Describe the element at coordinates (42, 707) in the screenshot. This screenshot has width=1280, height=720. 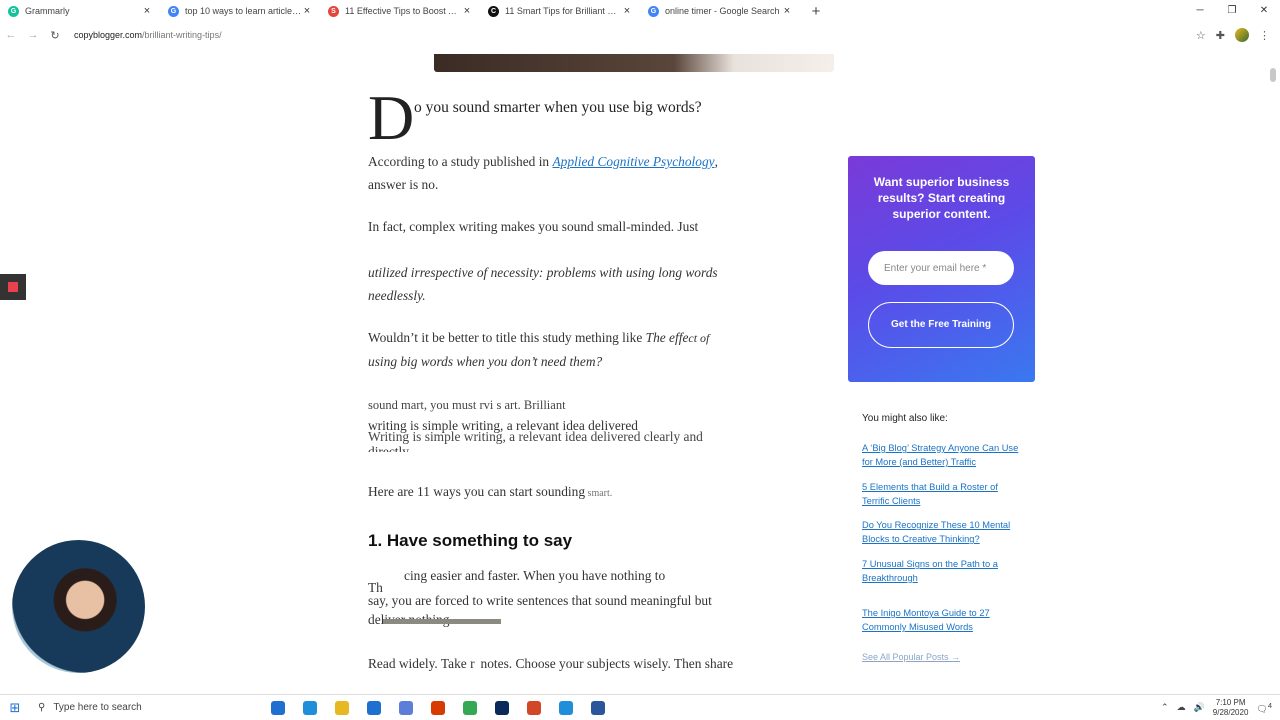
I see `search-icon: ⚲` at that location.